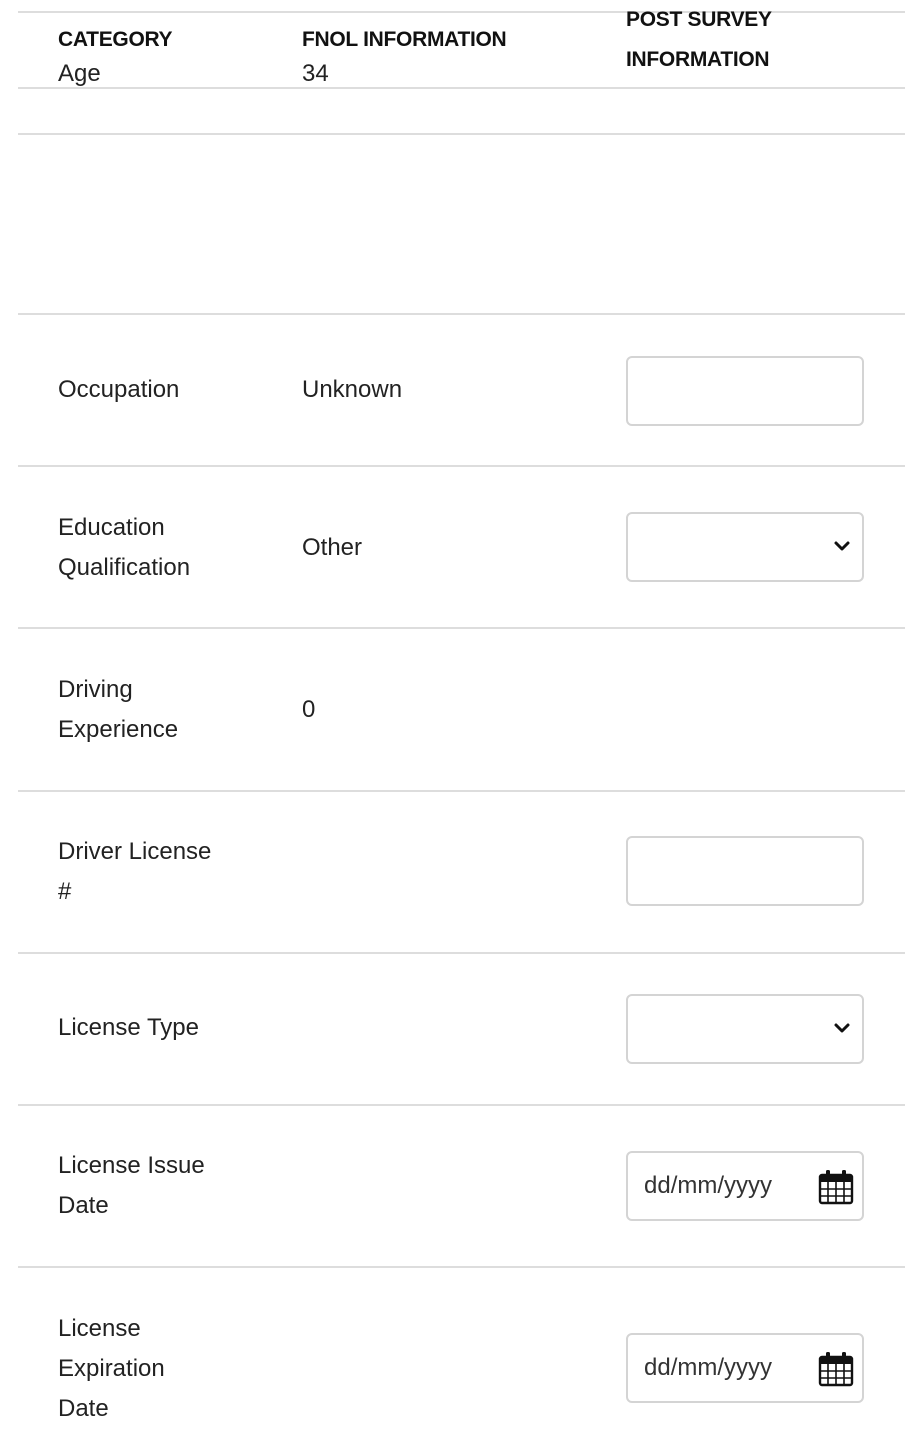  I want to click on license-expiration-date-input: dd/mm/yyyy, so click(745, 1368).